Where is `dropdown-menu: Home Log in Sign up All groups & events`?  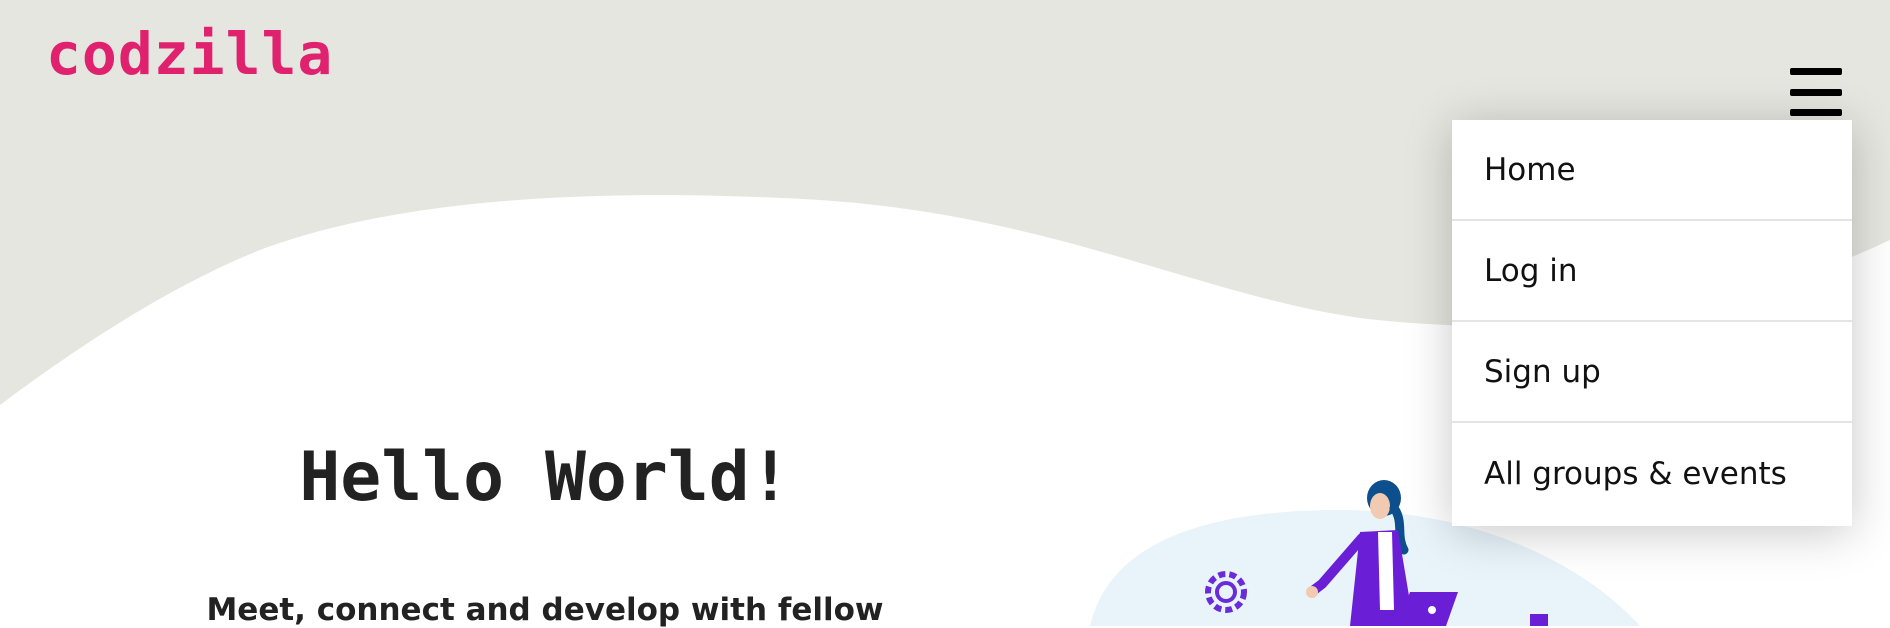
dropdown-menu: Home Log in Sign up All groups & events is located at coordinates (1652, 323).